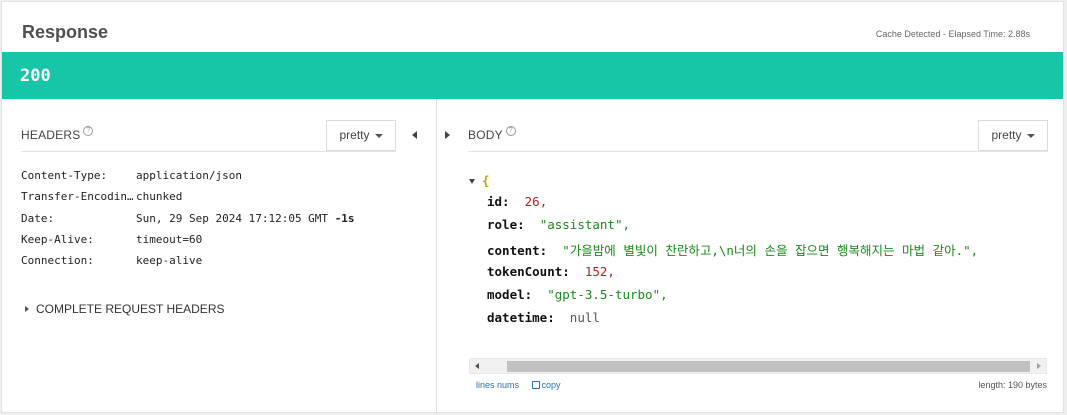 The width and height of the screenshot is (1067, 415). I want to click on json-line: tokenCount: 152,, so click(551, 271).